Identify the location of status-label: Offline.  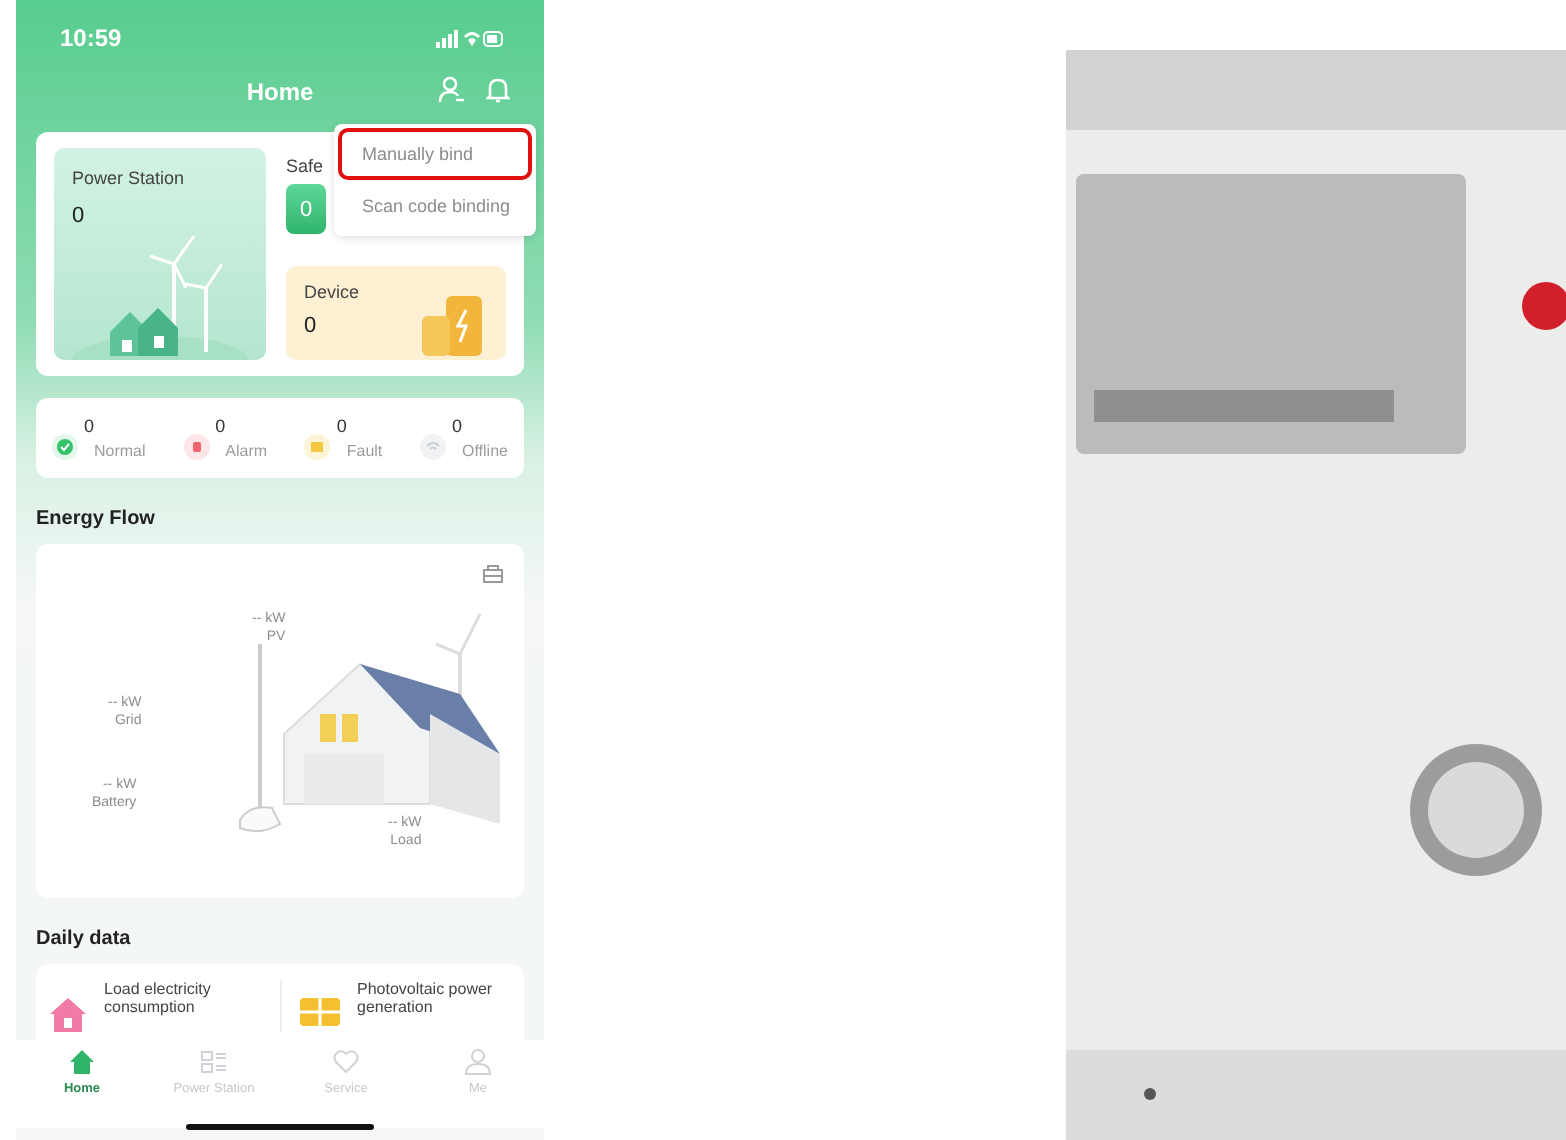
(484, 451).